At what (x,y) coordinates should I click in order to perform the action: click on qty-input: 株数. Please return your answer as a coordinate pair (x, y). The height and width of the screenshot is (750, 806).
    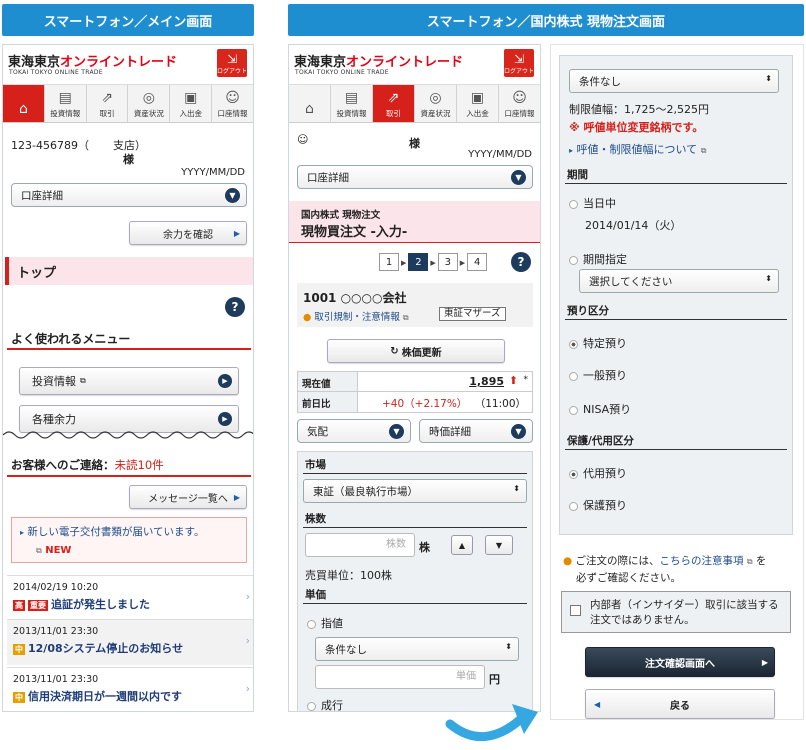
    Looking at the image, I should click on (360, 545).